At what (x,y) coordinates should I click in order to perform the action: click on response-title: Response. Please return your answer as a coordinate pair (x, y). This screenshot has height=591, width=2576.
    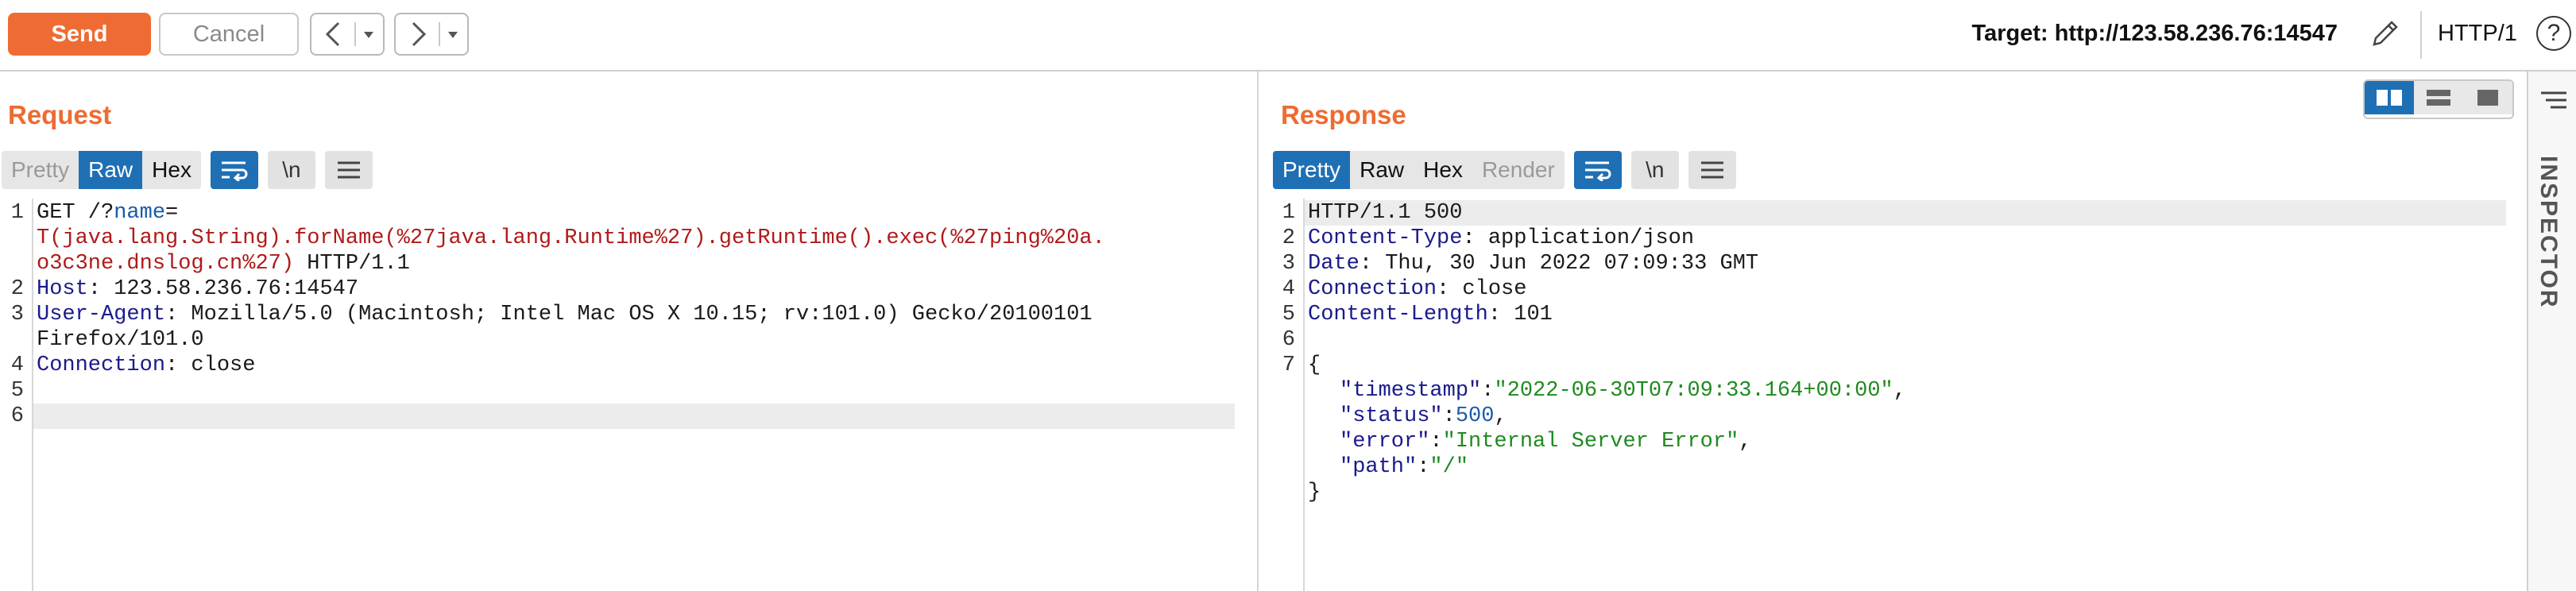
    Looking at the image, I should click on (1343, 114).